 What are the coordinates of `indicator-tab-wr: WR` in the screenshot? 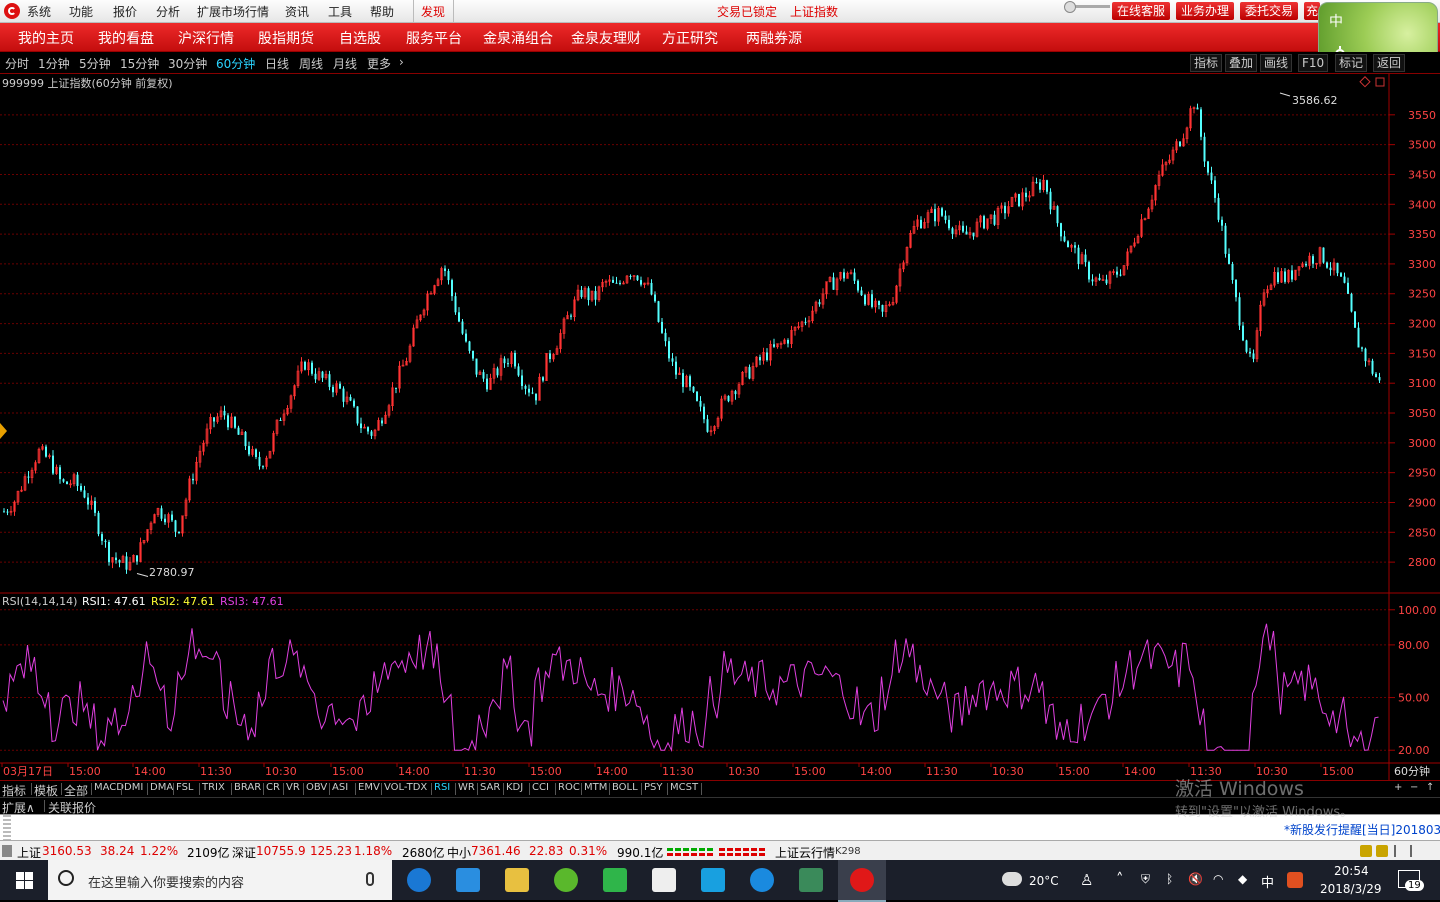 It's located at (466, 787).